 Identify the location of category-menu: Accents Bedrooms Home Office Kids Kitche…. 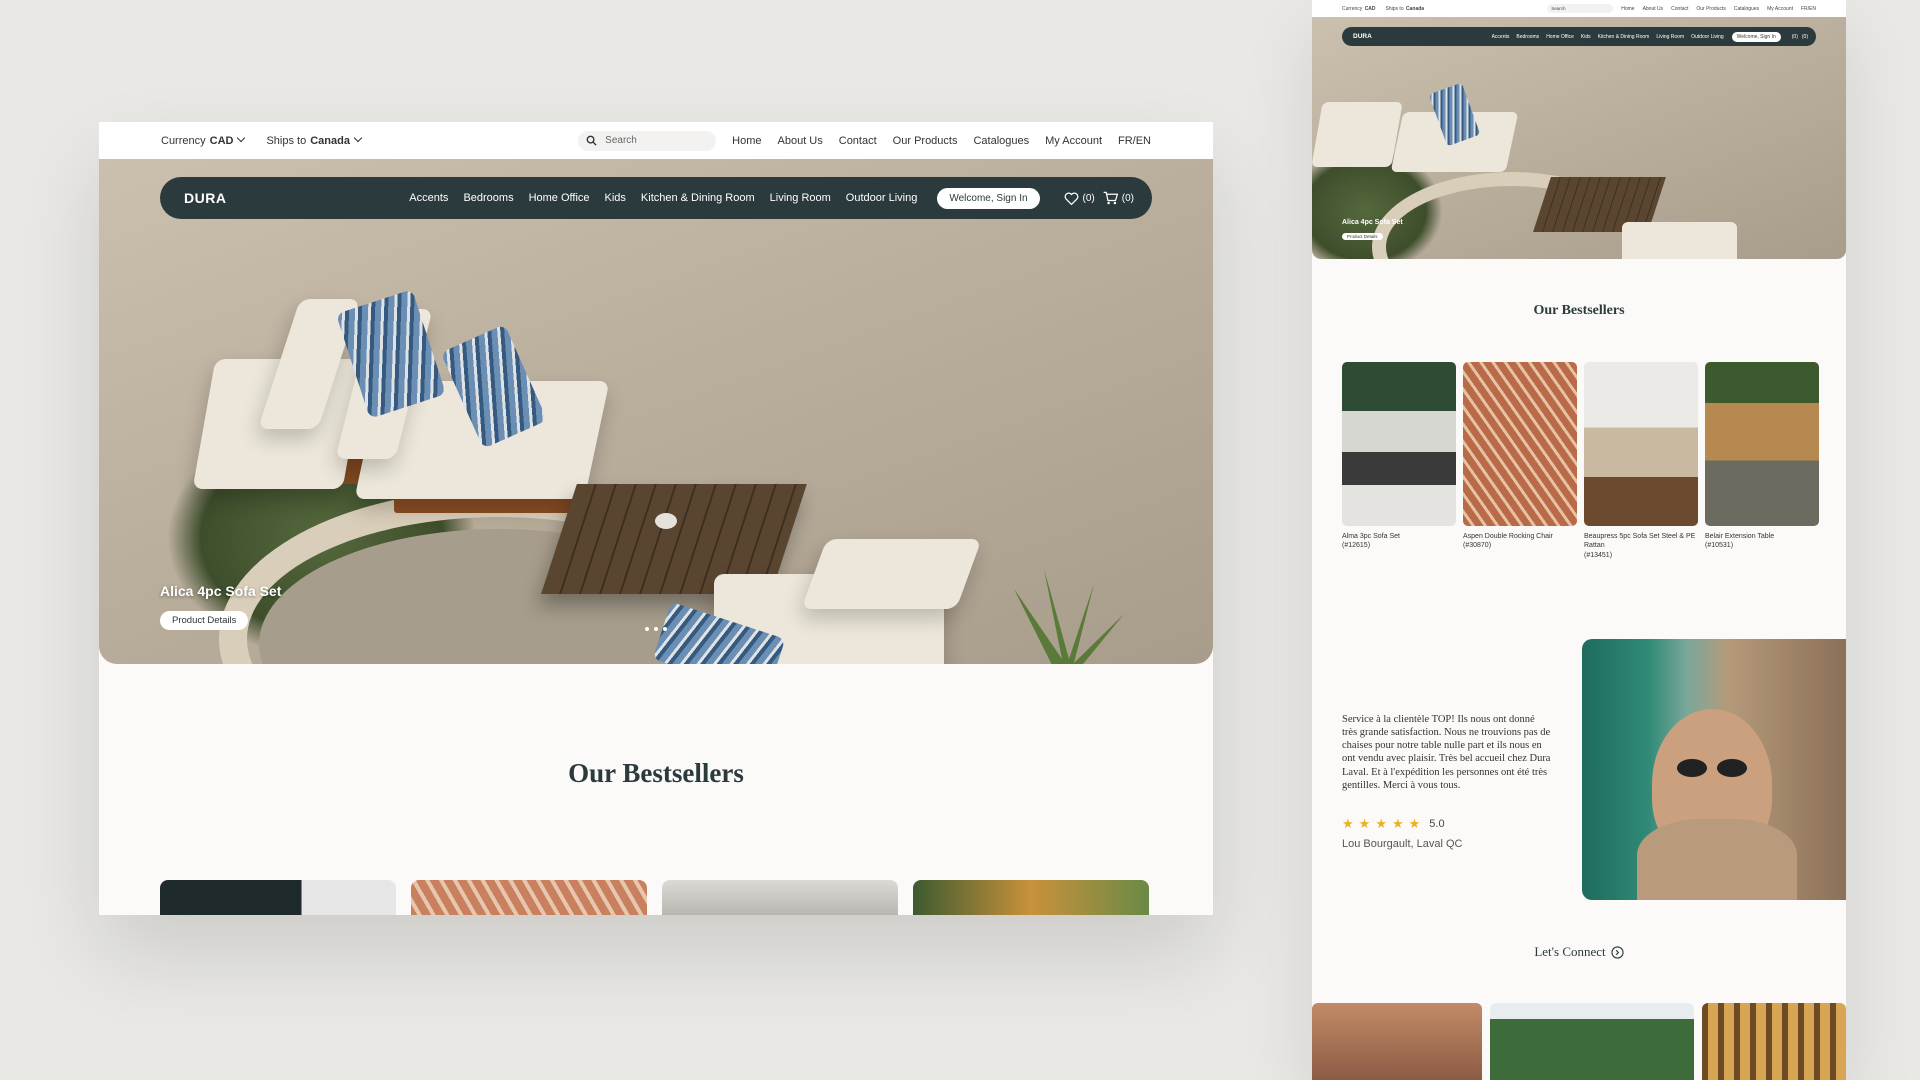
(1583, 37).